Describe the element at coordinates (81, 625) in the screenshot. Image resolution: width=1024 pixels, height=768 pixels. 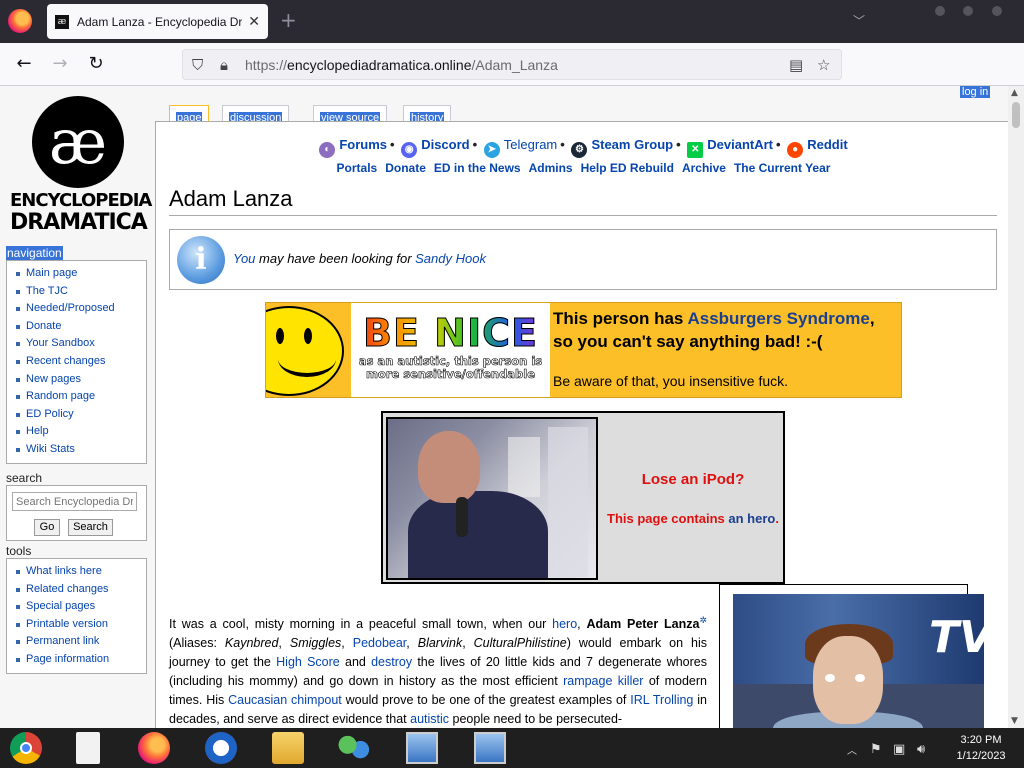
I see `tools-item-printable-version: Printable version` at that location.